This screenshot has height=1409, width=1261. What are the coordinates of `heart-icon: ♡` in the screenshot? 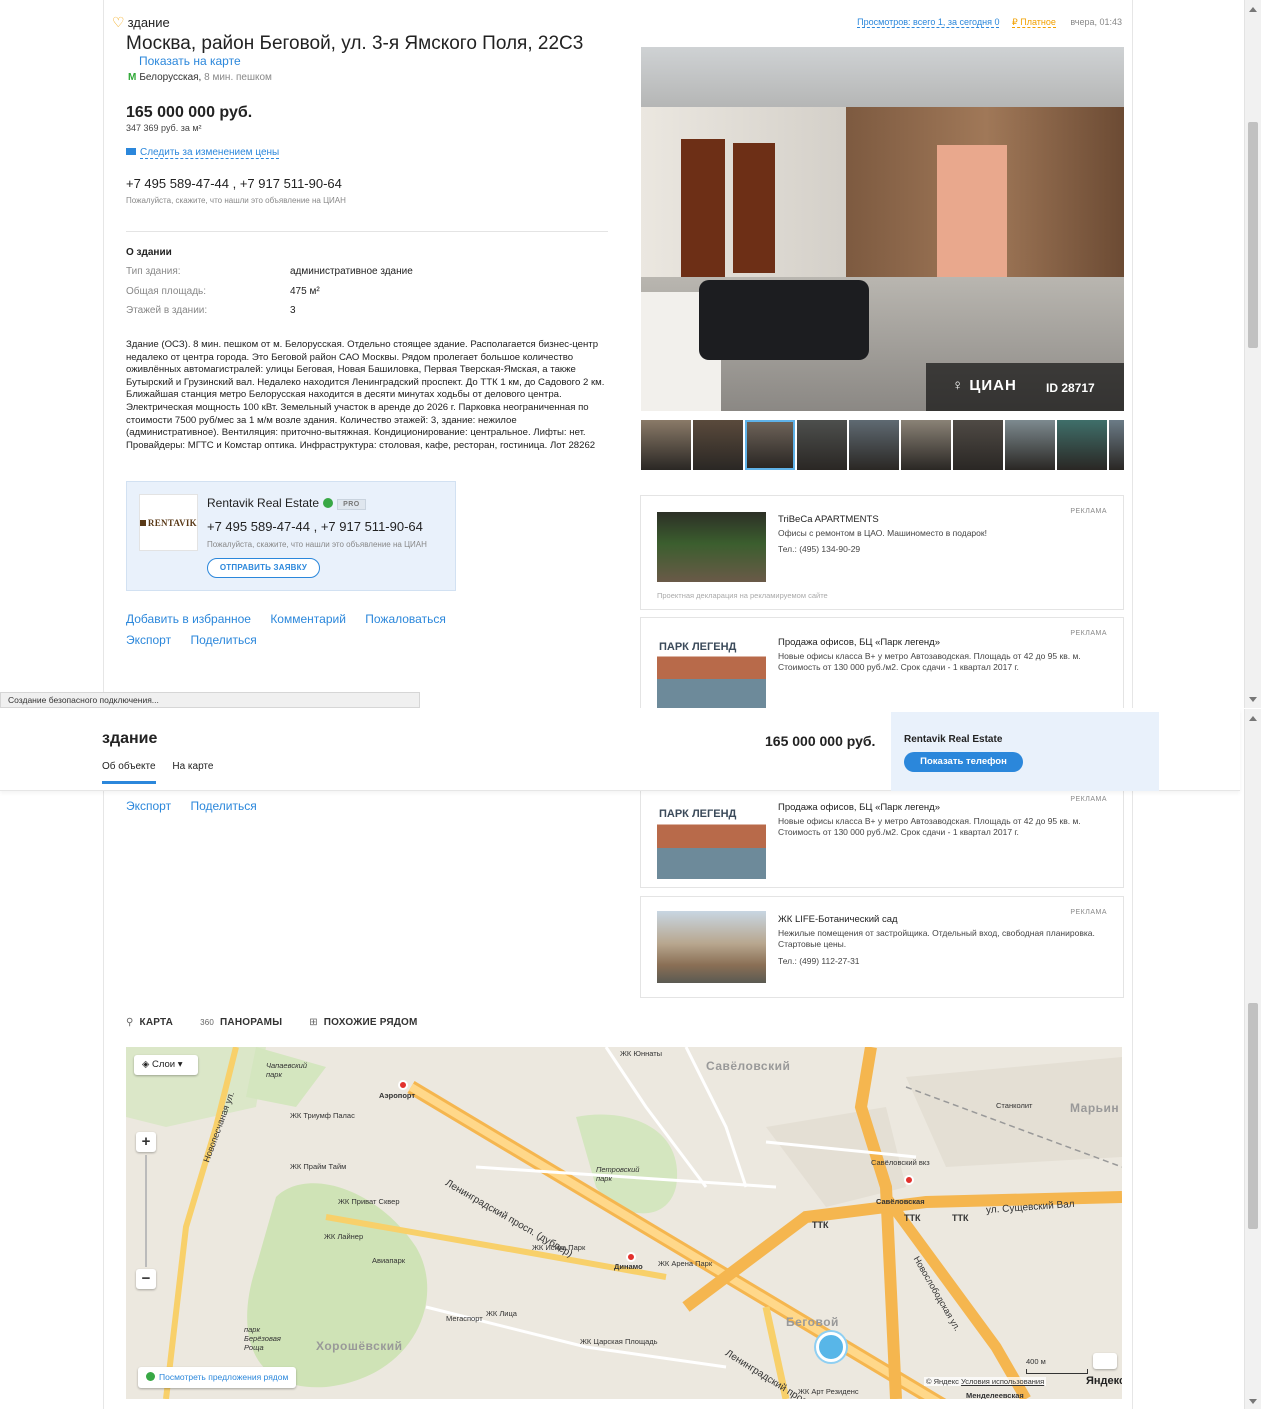 It's located at (118, 22).